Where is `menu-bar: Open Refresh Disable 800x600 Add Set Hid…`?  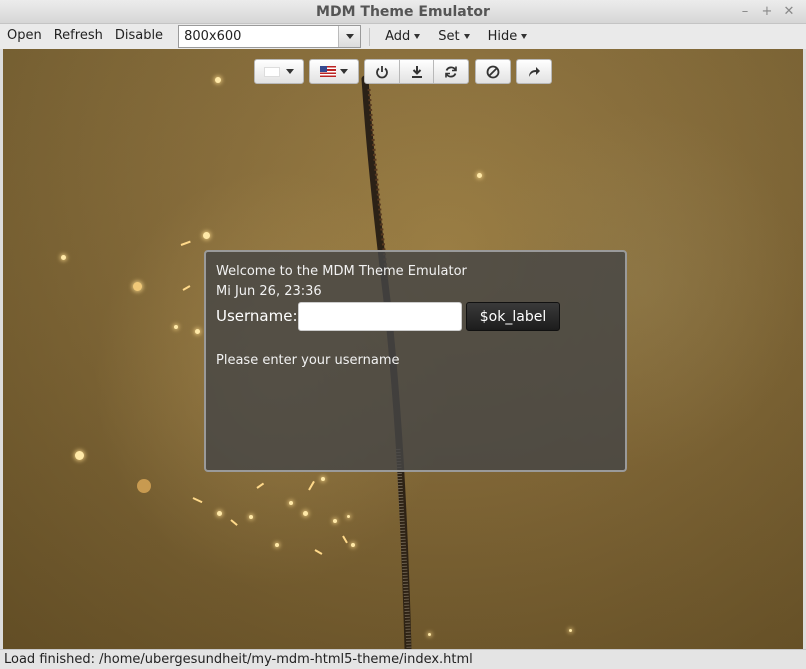
menu-bar: Open Refresh Disable 800x600 Add Set Hid… is located at coordinates (403, 36).